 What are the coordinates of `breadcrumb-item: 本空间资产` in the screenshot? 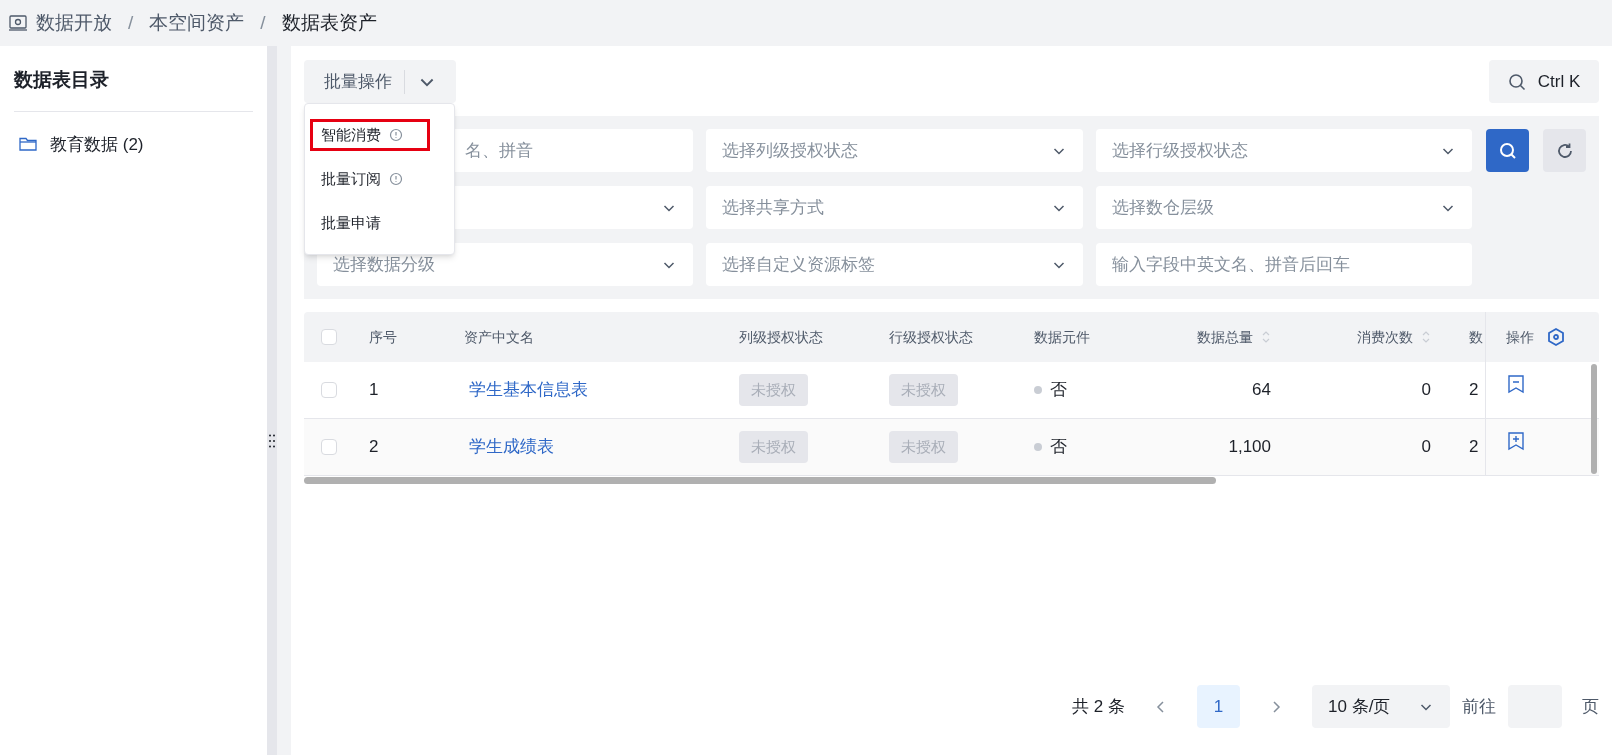 It's located at (197, 23).